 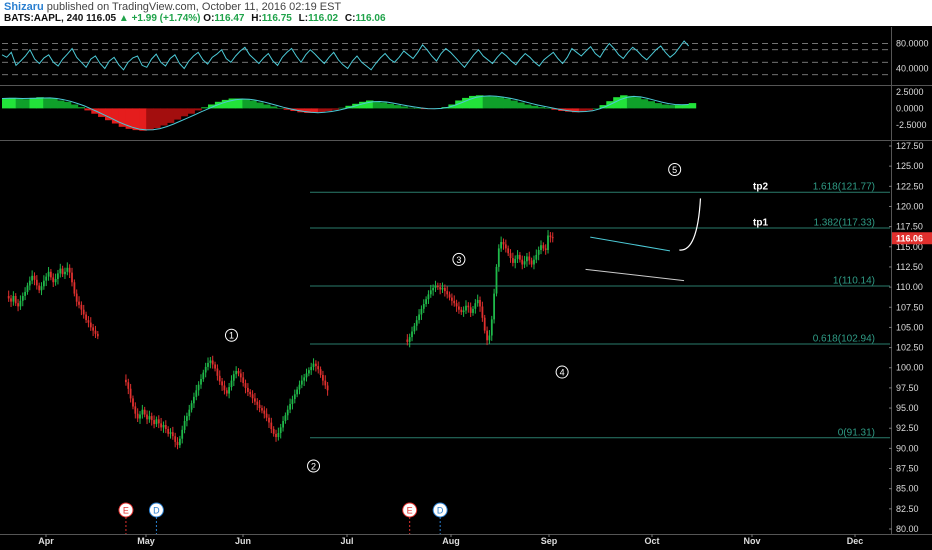 What do you see at coordinates (630, 244) in the screenshot?
I see `flag-upper-line` at bounding box center [630, 244].